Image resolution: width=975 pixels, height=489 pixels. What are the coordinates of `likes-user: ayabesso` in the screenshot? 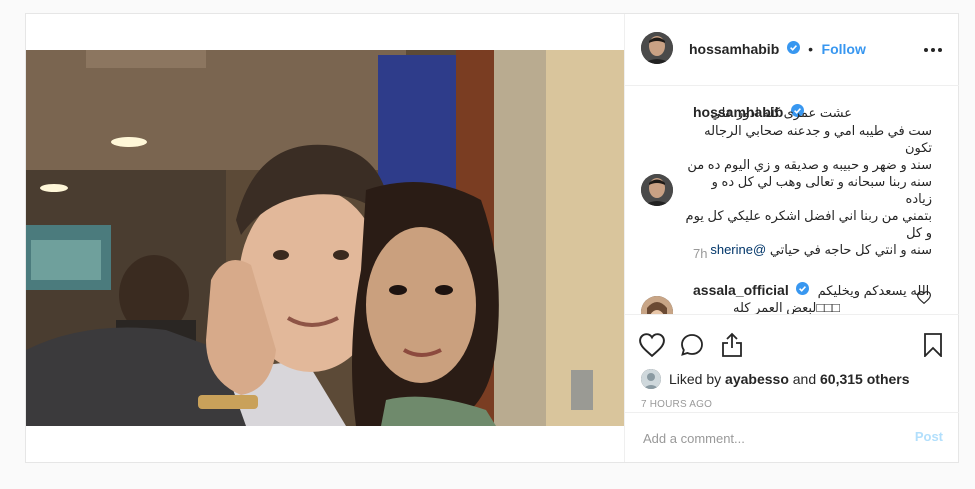 It's located at (757, 379).